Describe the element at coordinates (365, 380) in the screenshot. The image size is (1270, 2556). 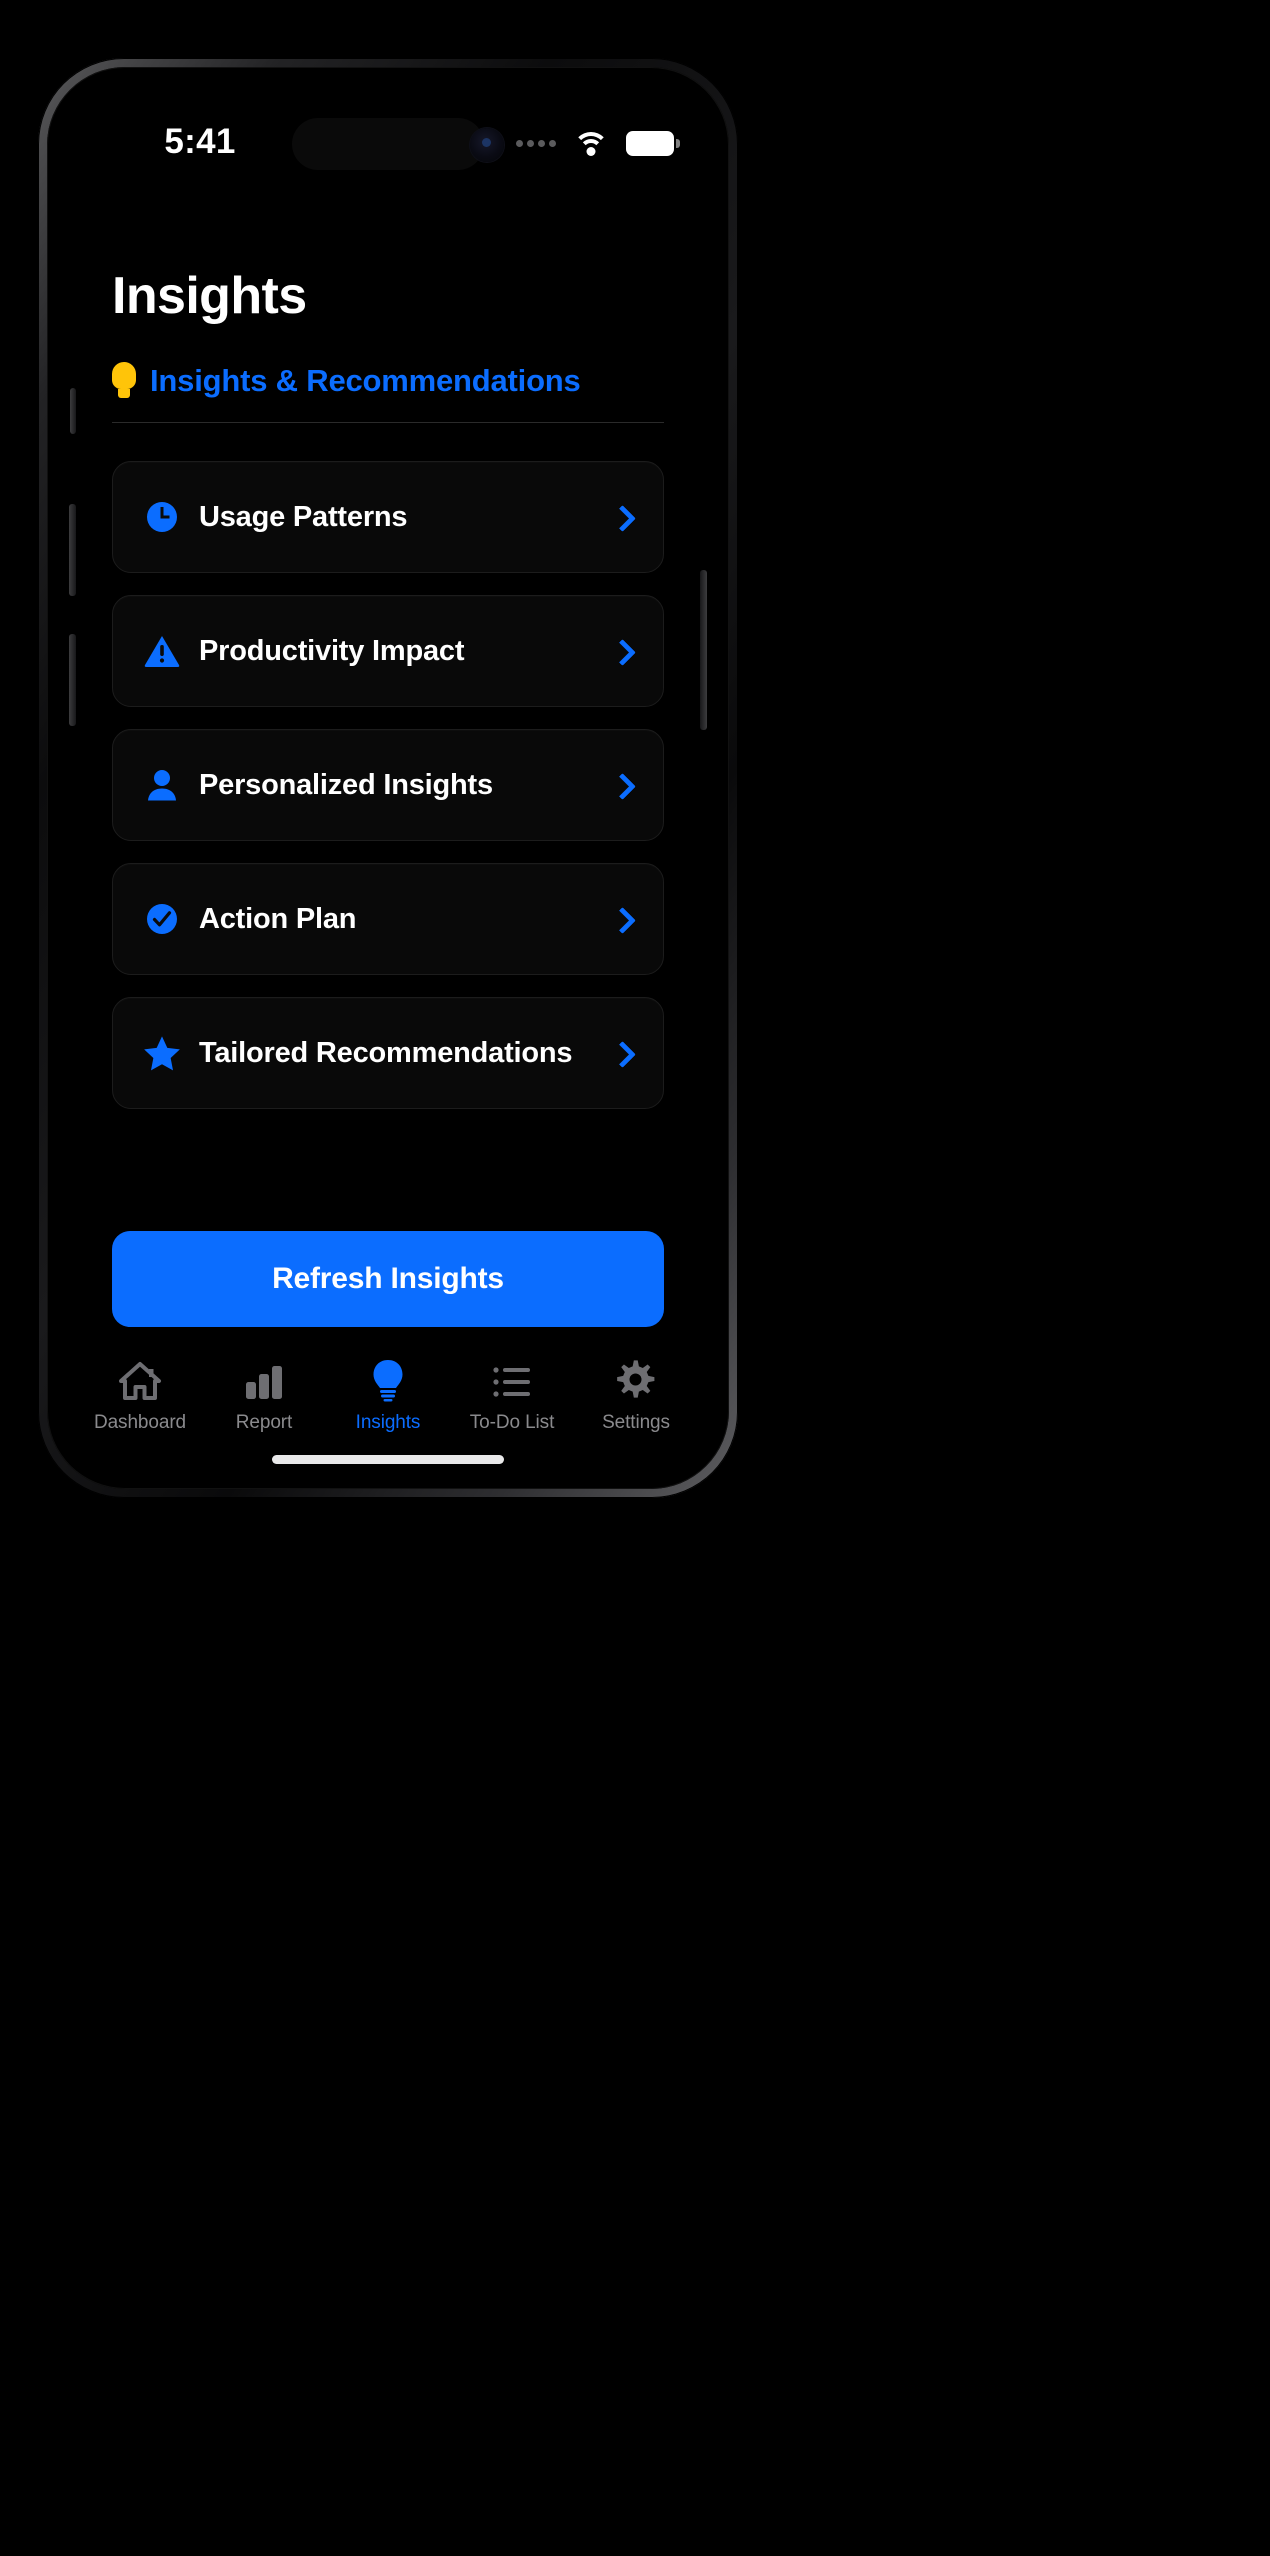
I see `section-title: Insights & Recommendations` at that location.